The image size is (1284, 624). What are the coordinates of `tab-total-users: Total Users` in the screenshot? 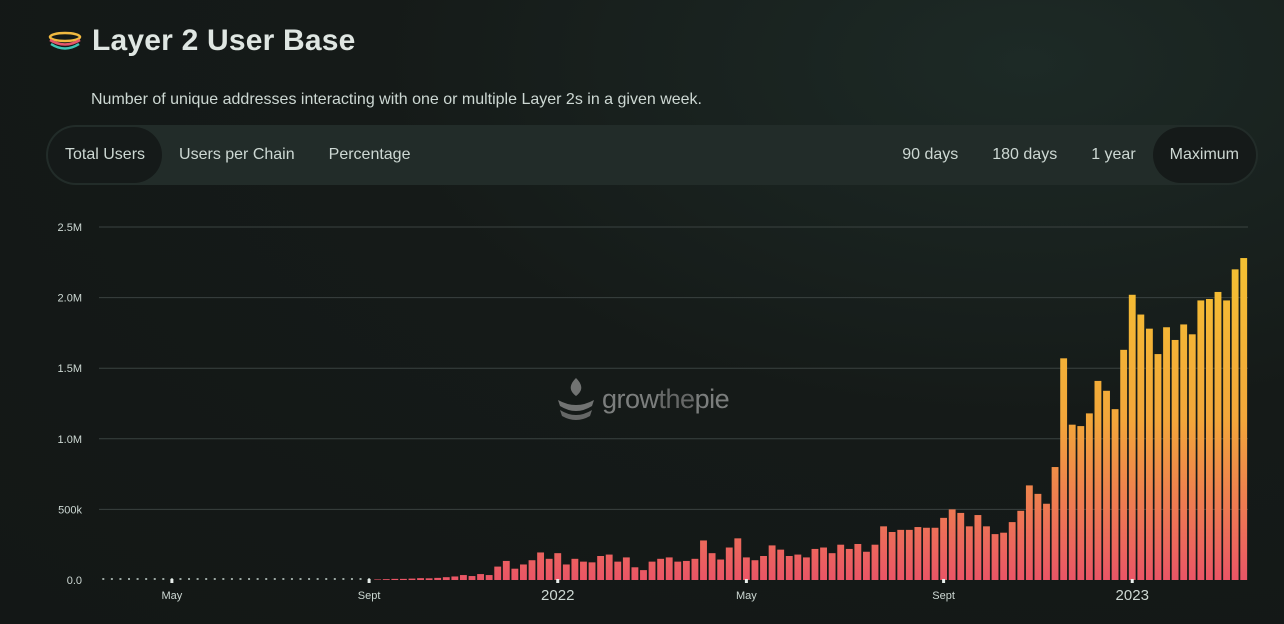 It's located at (105, 155).